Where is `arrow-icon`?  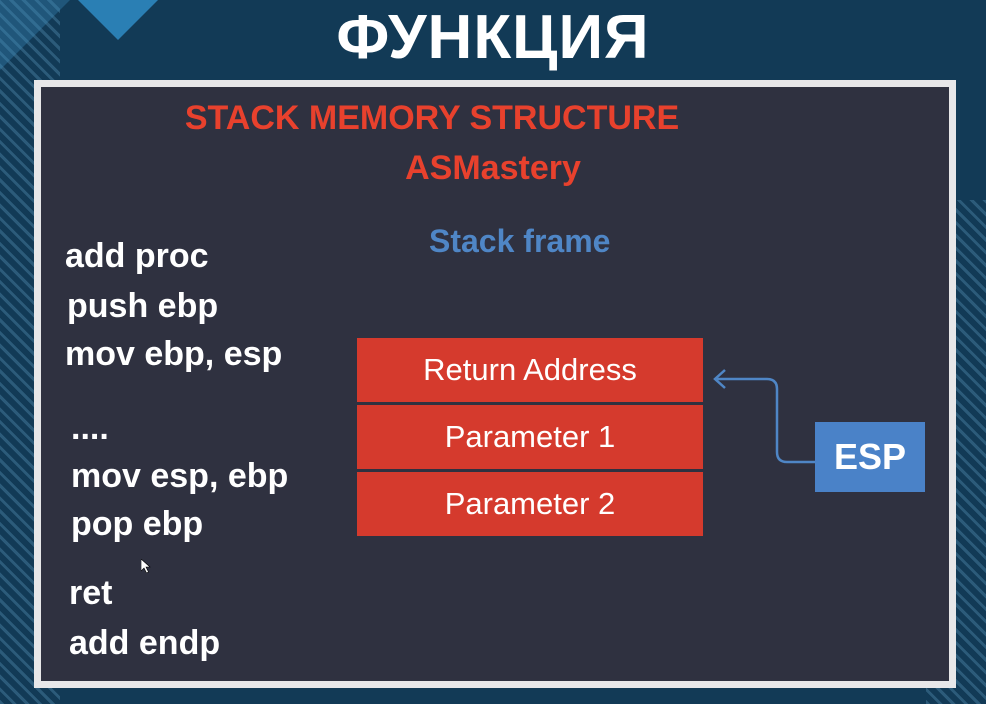 arrow-icon is located at coordinates (764, 416).